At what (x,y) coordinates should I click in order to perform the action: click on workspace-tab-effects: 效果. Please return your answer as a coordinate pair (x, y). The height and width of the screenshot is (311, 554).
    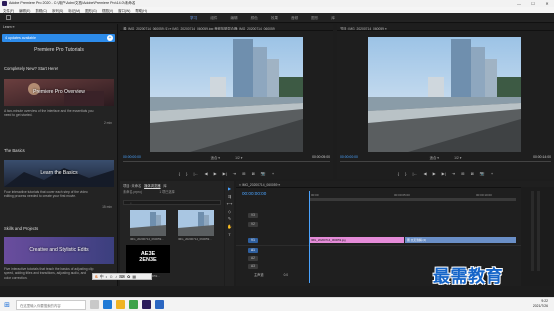
    Looking at the image, I should click on (274, 18).